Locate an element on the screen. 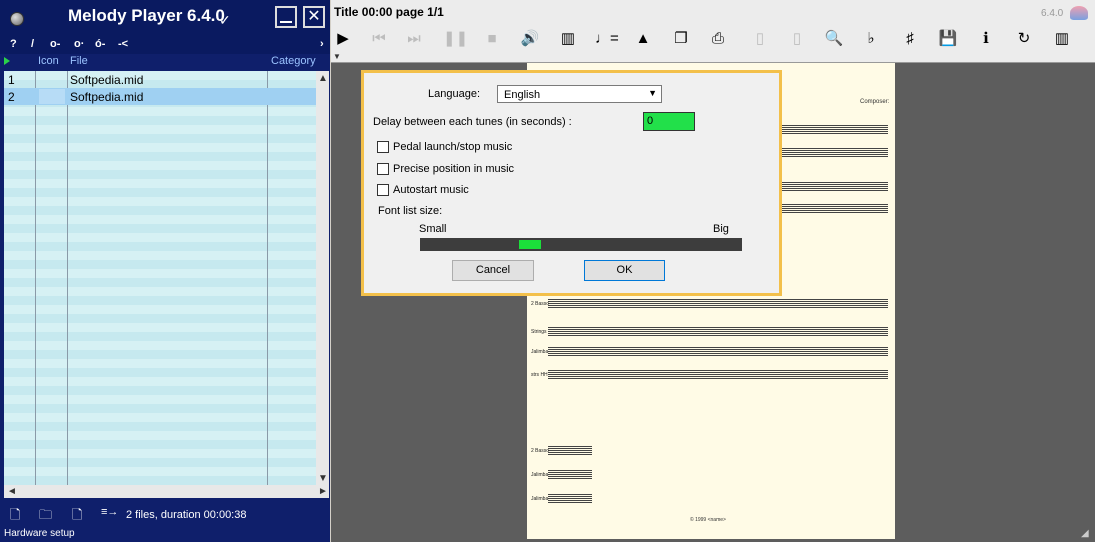  hardware-setup-status: Hardware setup is located at coordinates (39, 533).